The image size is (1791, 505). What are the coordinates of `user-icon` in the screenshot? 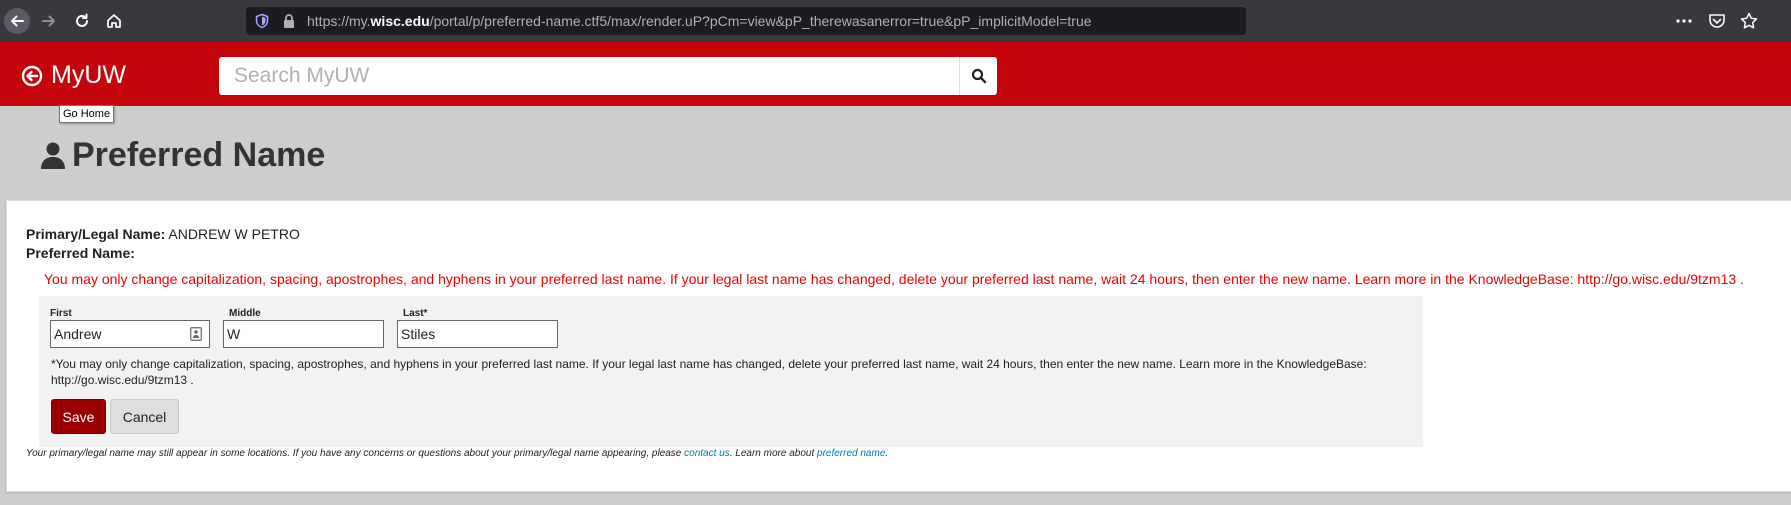 It's located at (53, 155).